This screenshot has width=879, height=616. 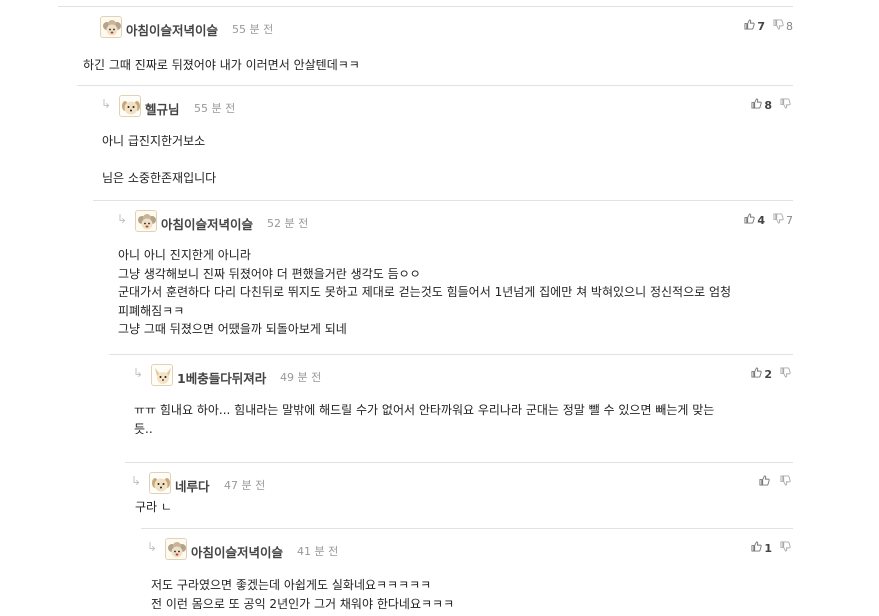 What do you see at coordinates (245, 485) in the screenshot?
I see `comment-time: 47 분 전` at bounding box center [245, 485].